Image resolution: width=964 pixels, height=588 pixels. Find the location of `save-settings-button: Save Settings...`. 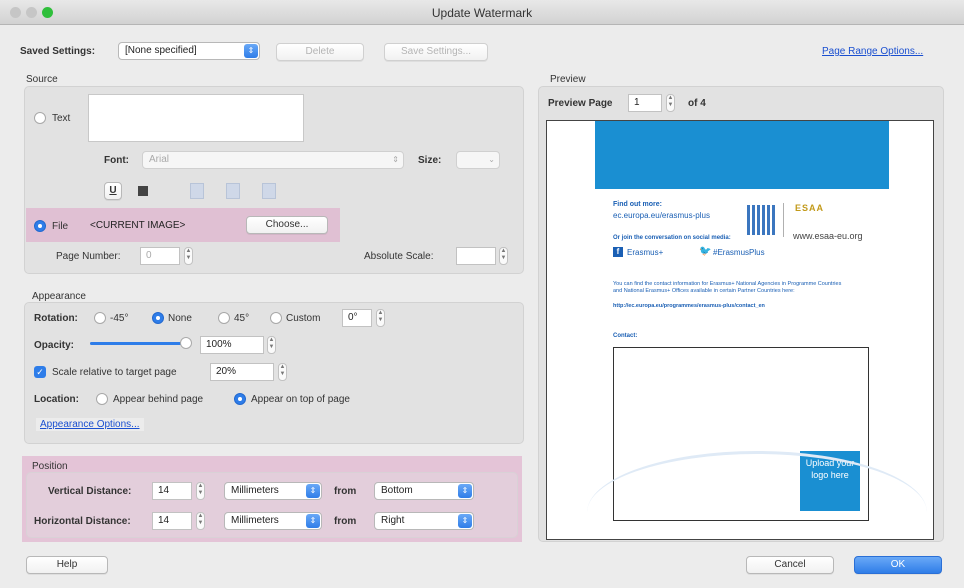

save-settings-button: Save Settings... is located at coordinates (436, 52).